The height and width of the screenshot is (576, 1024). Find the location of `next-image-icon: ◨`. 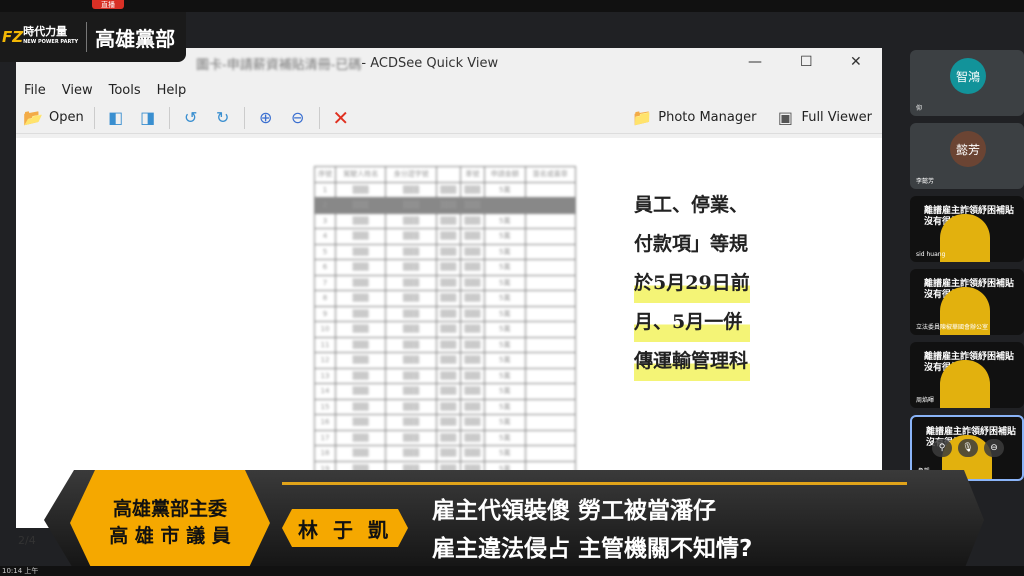

next-image-icon: ◨ is located at coordinates (148, 118).